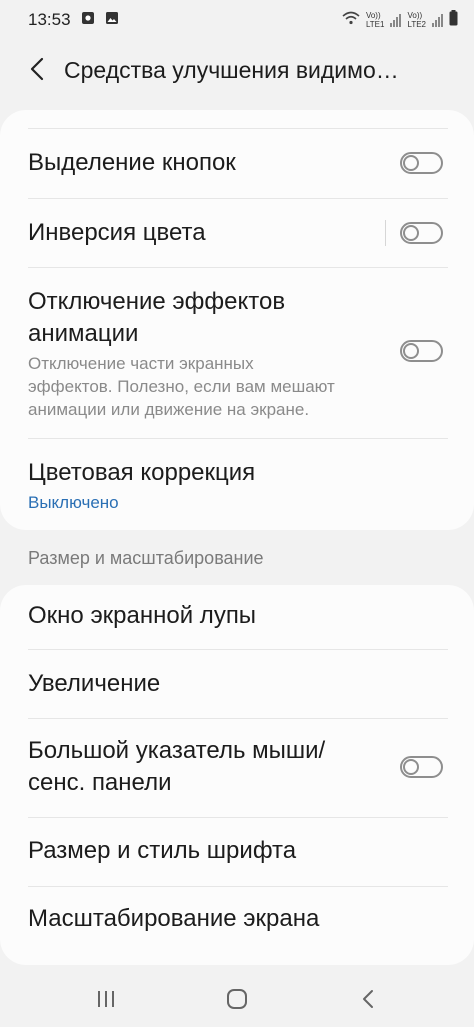 The width and height of the screenshot is (474, 1027). What do you see at coordinates (132, 162) in the screenshot?
I see `list-item-title: Выделение кнопок` at bounding box center [132, 162].